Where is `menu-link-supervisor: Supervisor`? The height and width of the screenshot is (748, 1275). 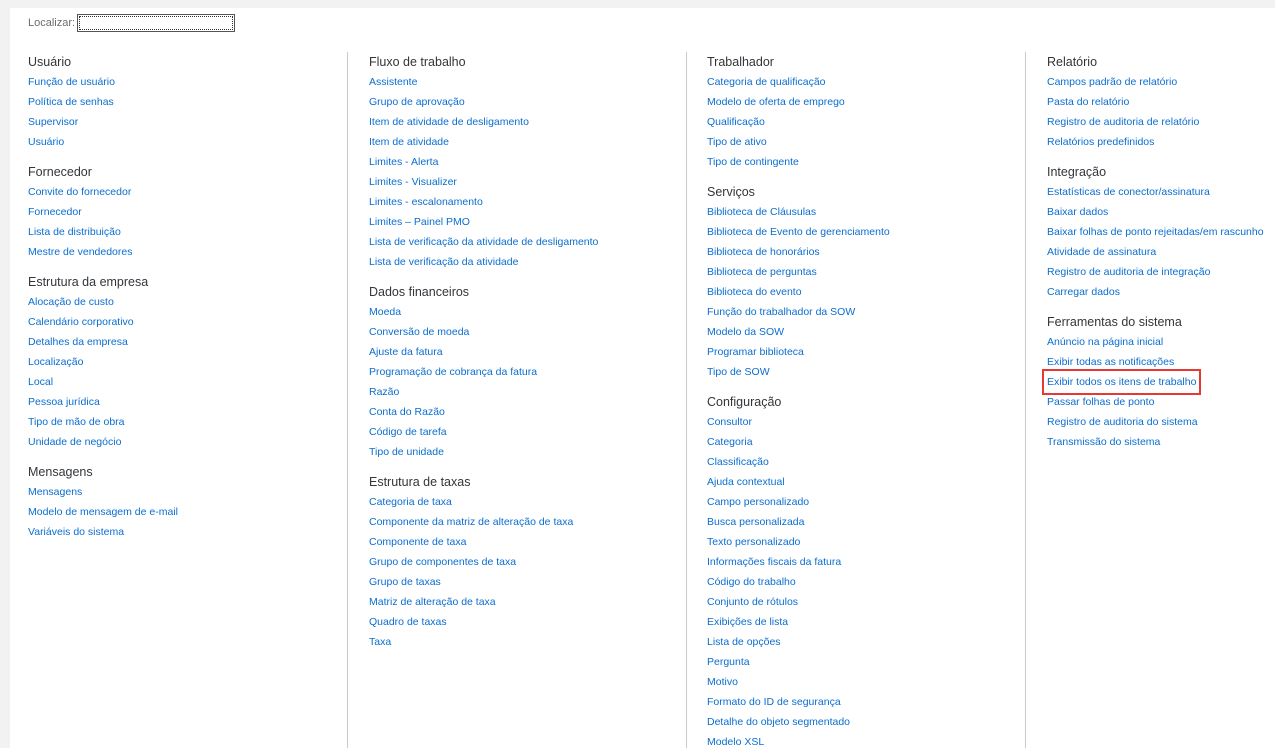
menu-link-supervisor: Supervisor is located at coordinates (188, 122).